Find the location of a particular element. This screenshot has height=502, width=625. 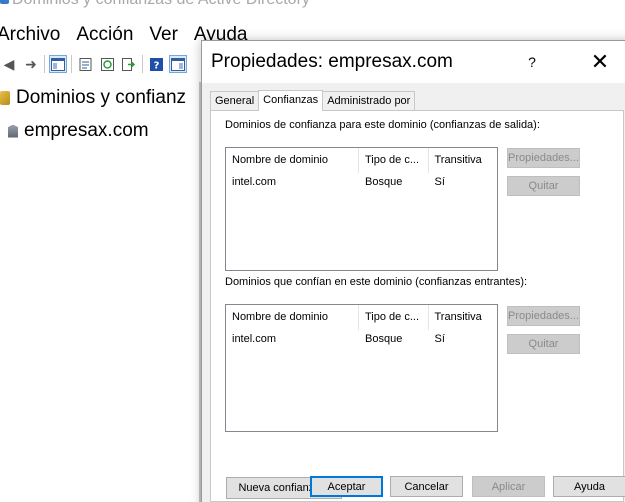

app-icon is located at coordinates (4, 2).